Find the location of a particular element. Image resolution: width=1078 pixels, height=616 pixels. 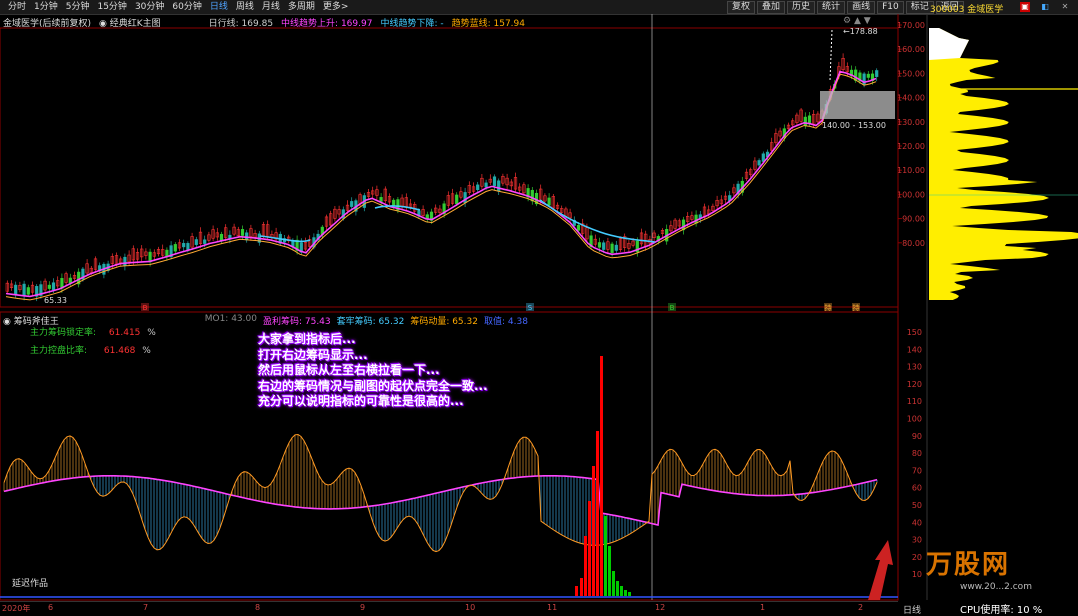

sub-y-tick-label: 80 is located at coordinates (917, 453).